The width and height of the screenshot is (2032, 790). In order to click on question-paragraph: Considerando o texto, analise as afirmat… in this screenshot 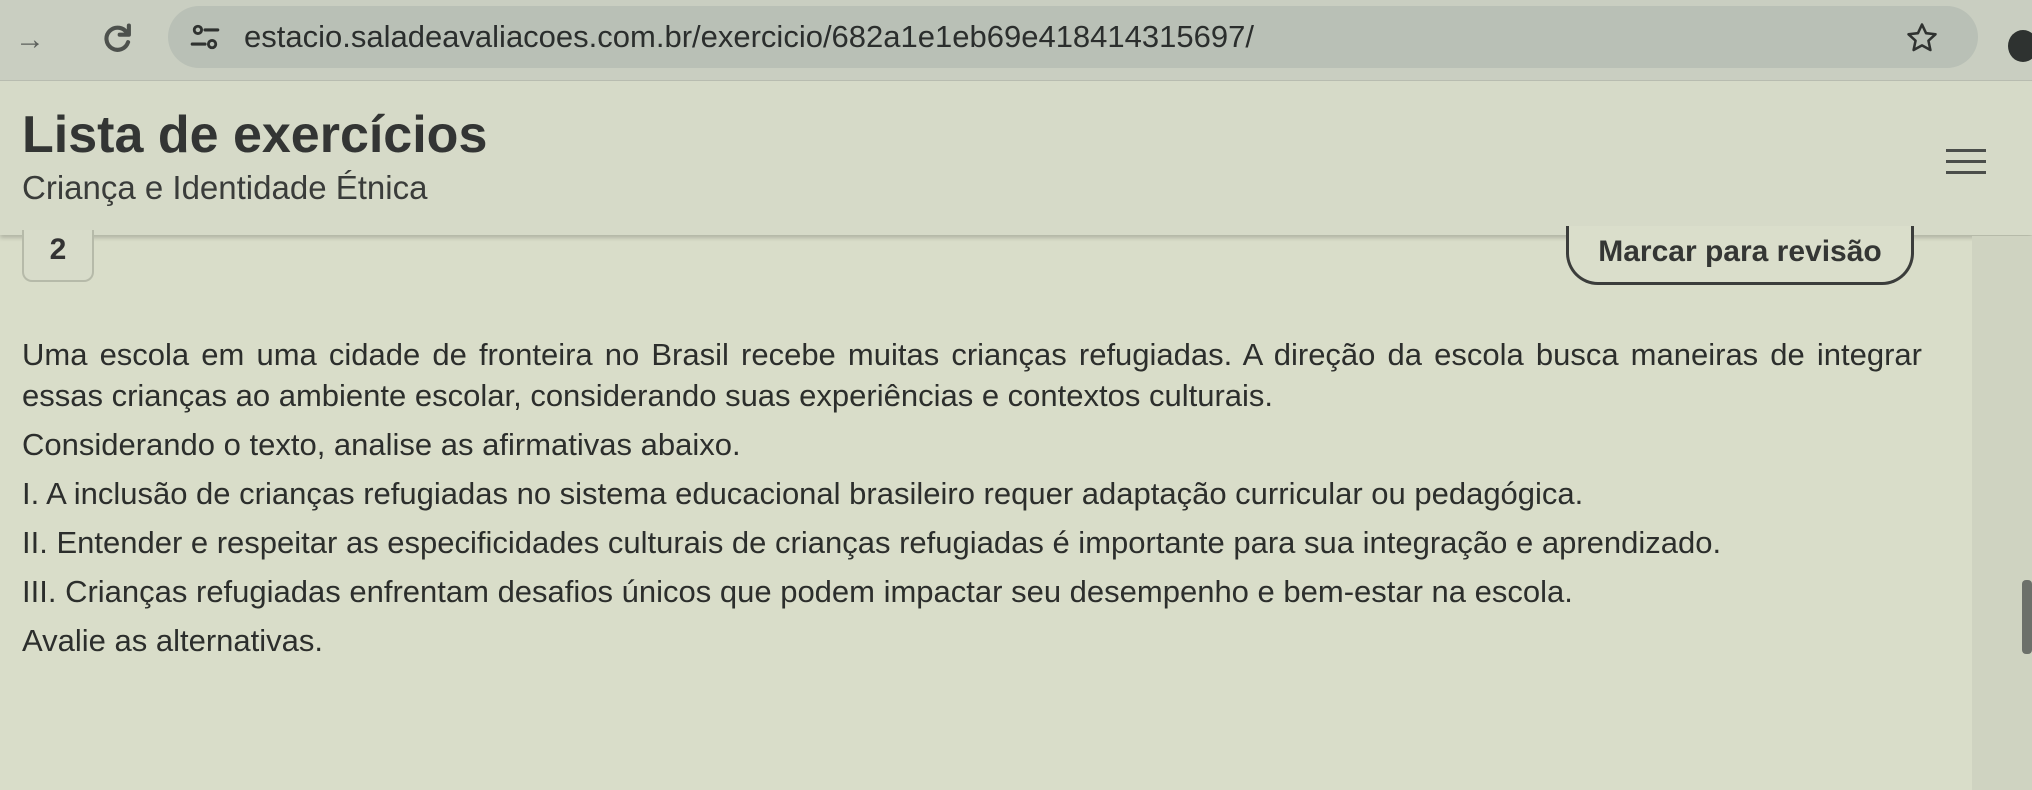, I will do `click(381, 444)`.